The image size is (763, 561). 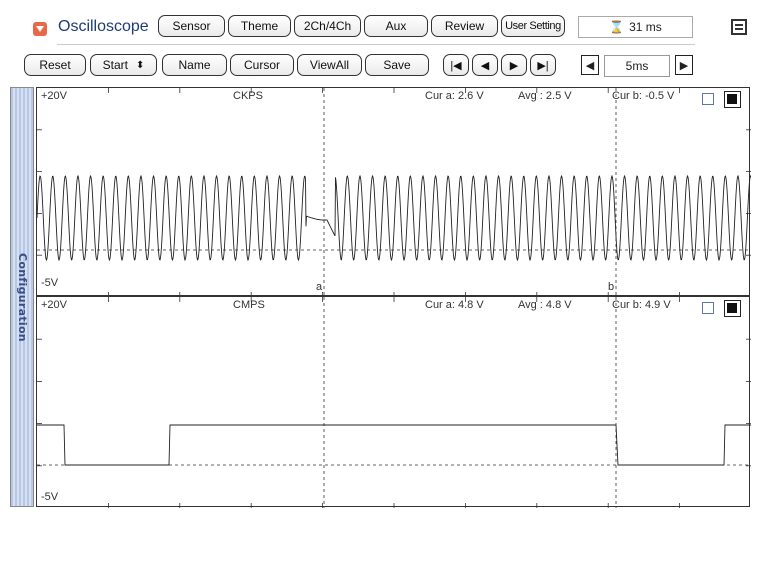 What do you see at coordinates (54, 305) in the screenshot?
I see `cmps-top-scale: +20V` at bounding box center [54, 305].